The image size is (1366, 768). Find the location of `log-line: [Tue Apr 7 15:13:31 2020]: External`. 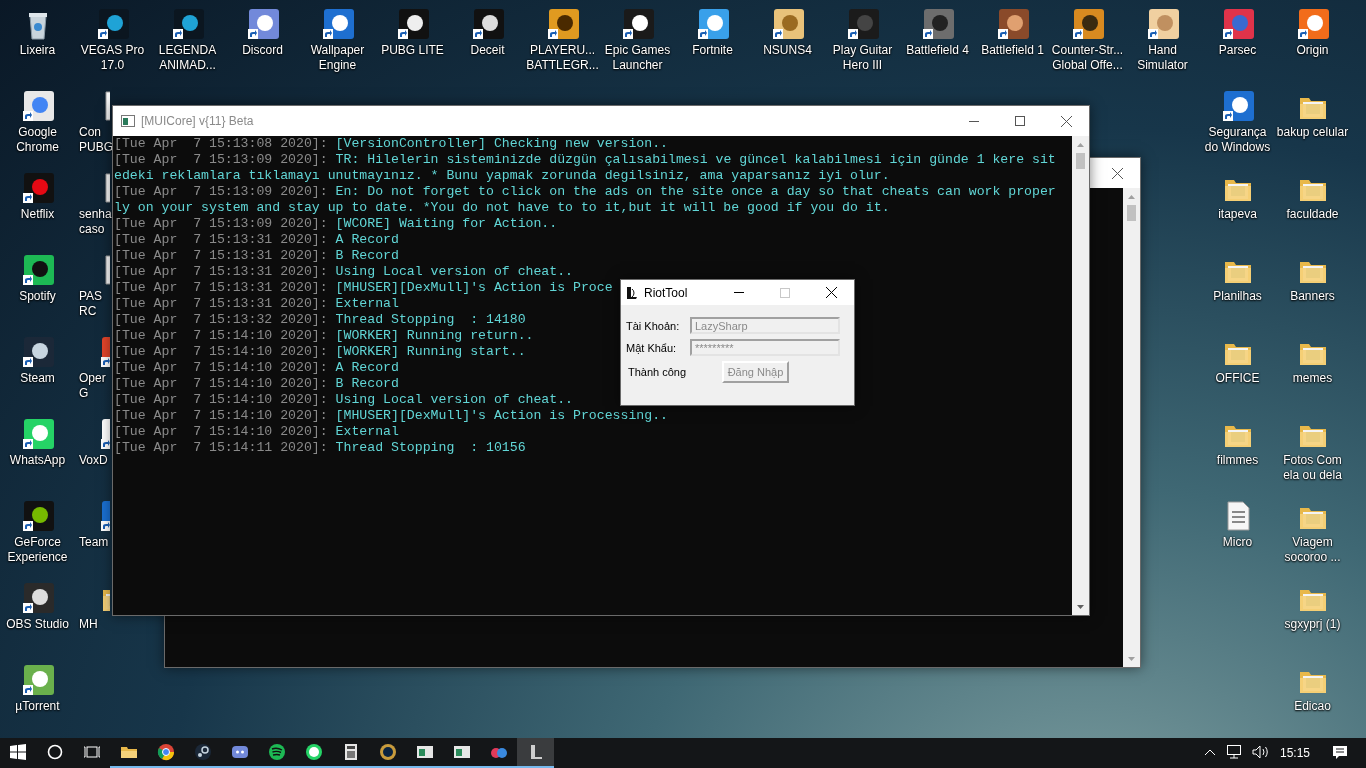

log-line: [Tue Apr 7 15:13:31 2020]: External is located at coordinates (256, 304).